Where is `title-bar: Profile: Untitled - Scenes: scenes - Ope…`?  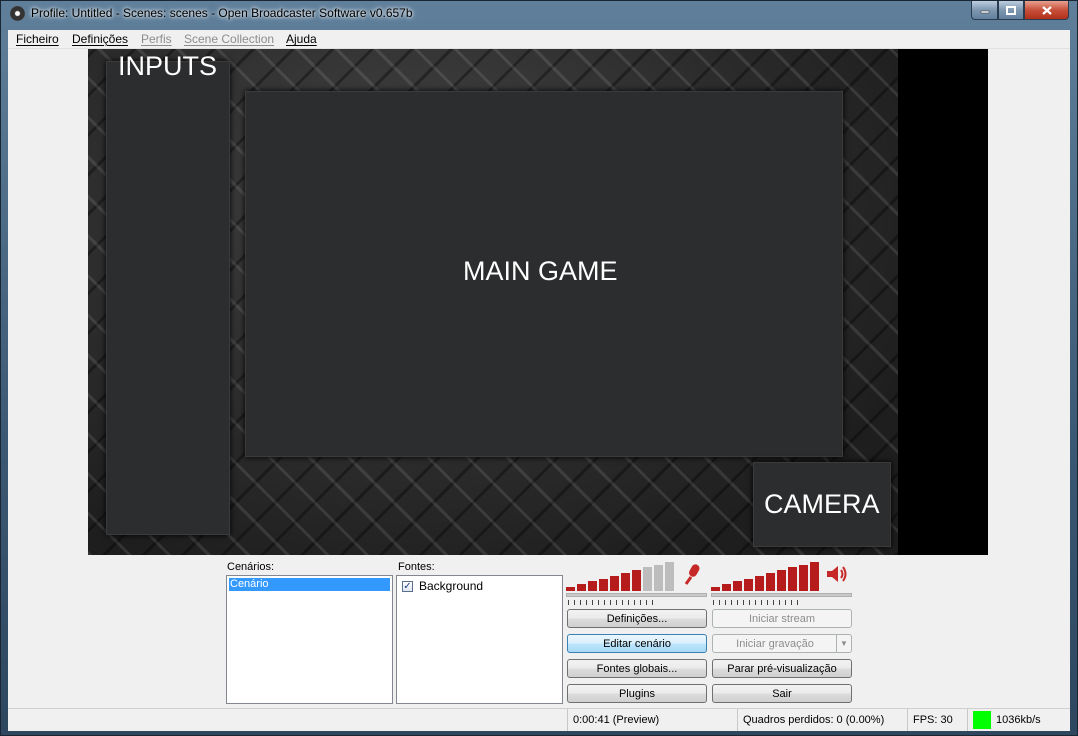 title-bar: Profile: Untitled - Scenes: scenes - Ope… is located at coordinates (539, 15).